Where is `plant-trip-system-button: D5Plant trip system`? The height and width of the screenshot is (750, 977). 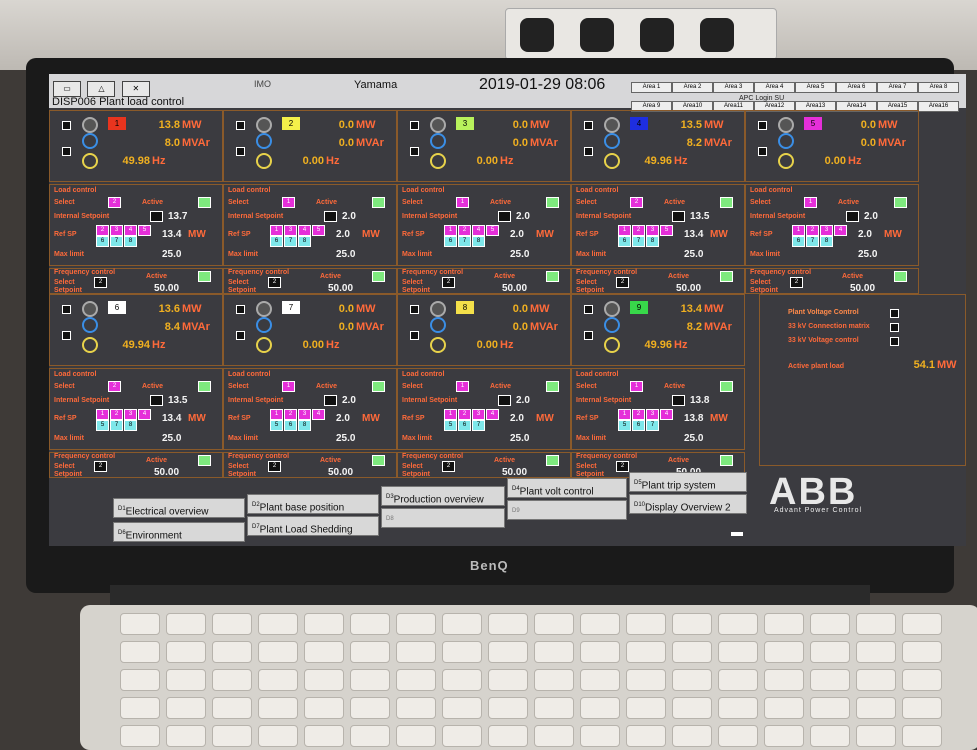 plant-trip-system-button: D5Plant trip system is located at coordinates (688, 482).